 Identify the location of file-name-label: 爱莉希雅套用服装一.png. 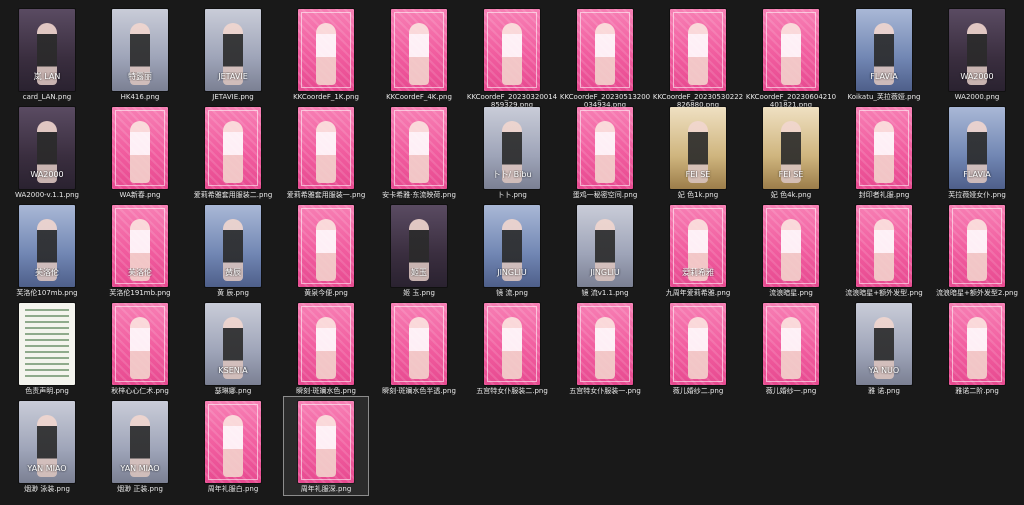
(326, 195).